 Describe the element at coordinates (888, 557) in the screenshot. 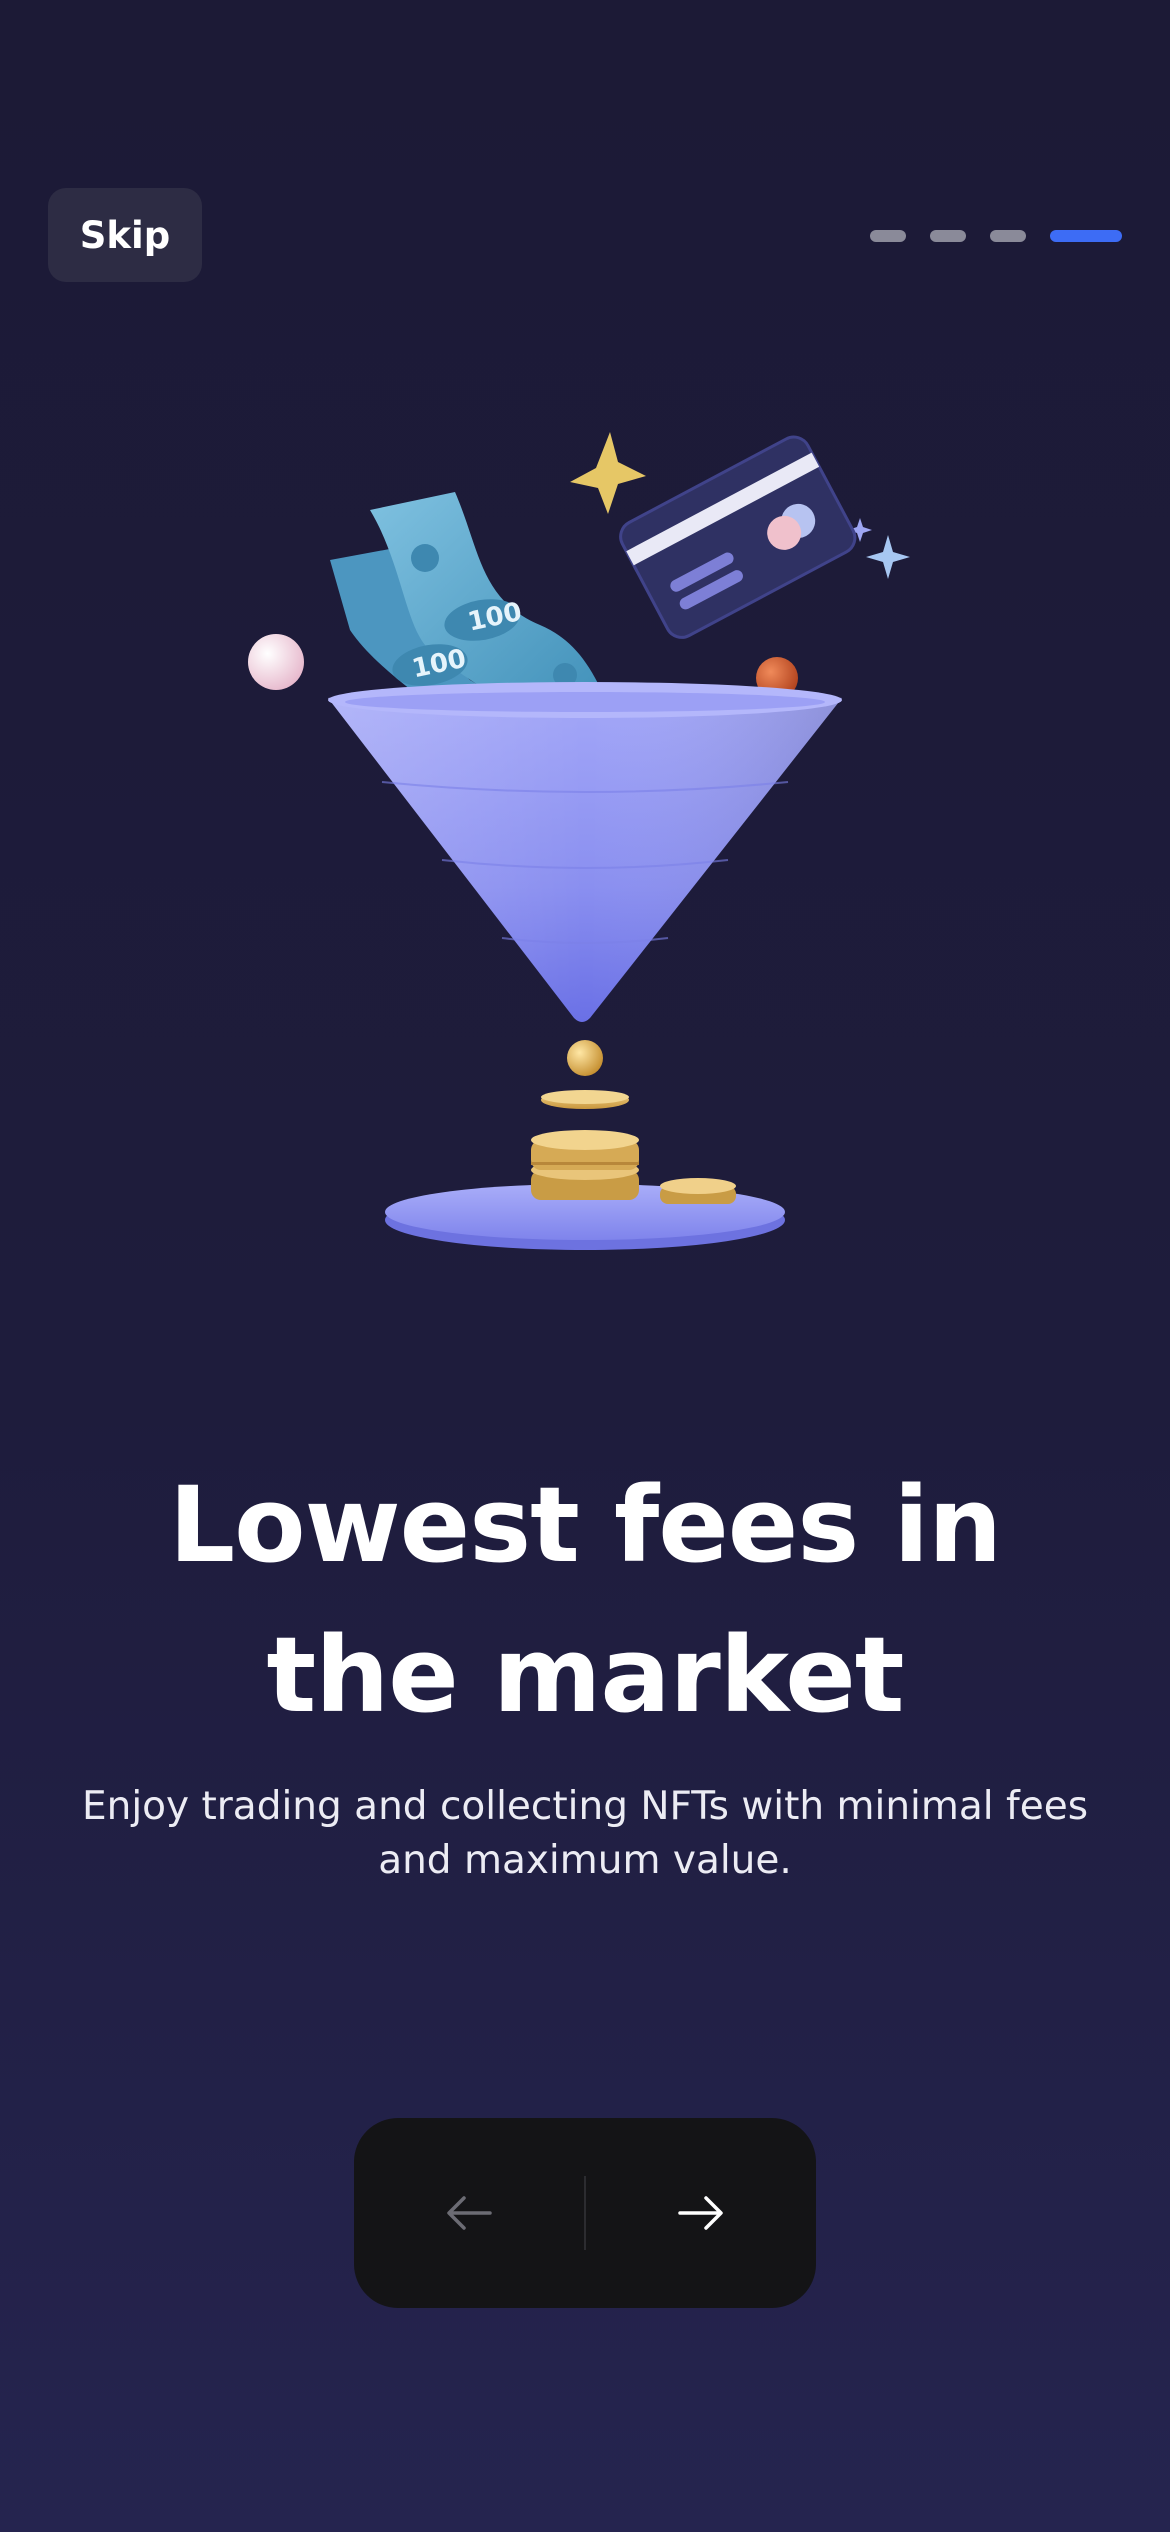

I see `sparkle-icon` at that location.